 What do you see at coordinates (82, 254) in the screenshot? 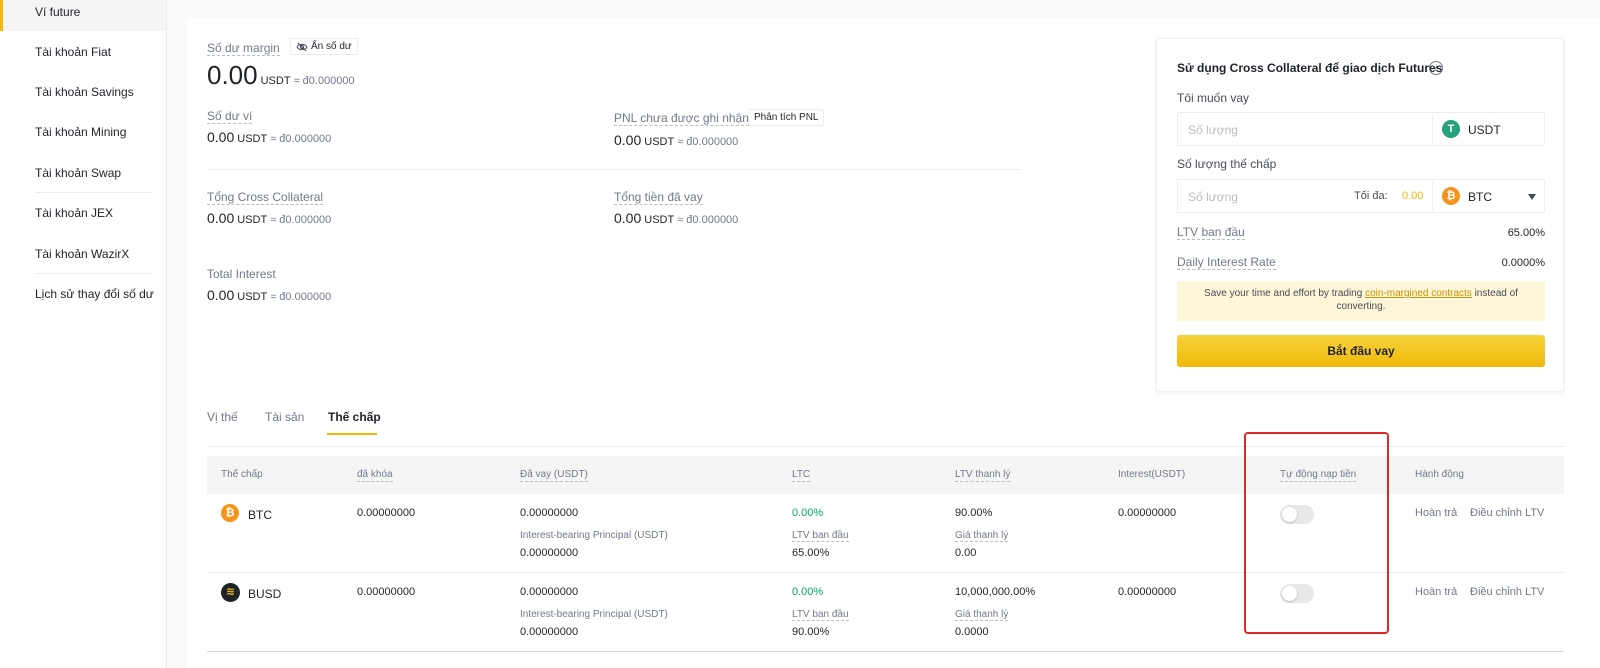
I see `sidebar-item-wazirx: Tài khoản WazirX` at bounding box center [82, 254].